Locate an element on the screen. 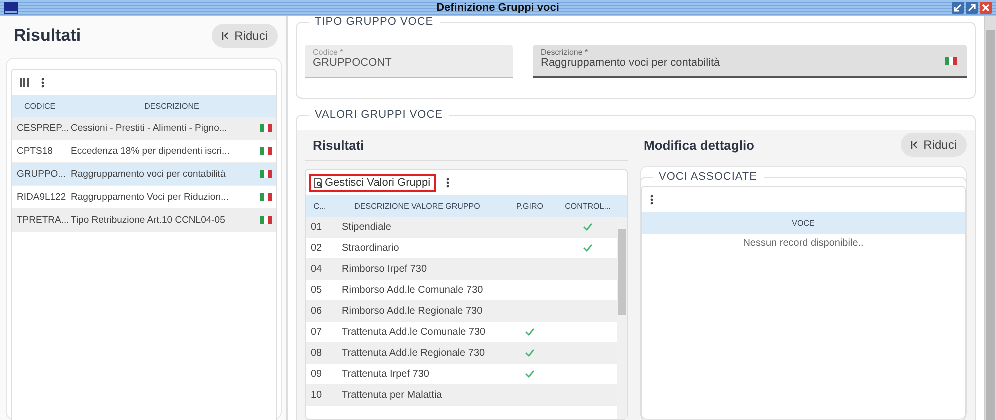 The height and width of the screenshot is (420, 996). column-header: P.GIRO is located at coordinates (530, 206).